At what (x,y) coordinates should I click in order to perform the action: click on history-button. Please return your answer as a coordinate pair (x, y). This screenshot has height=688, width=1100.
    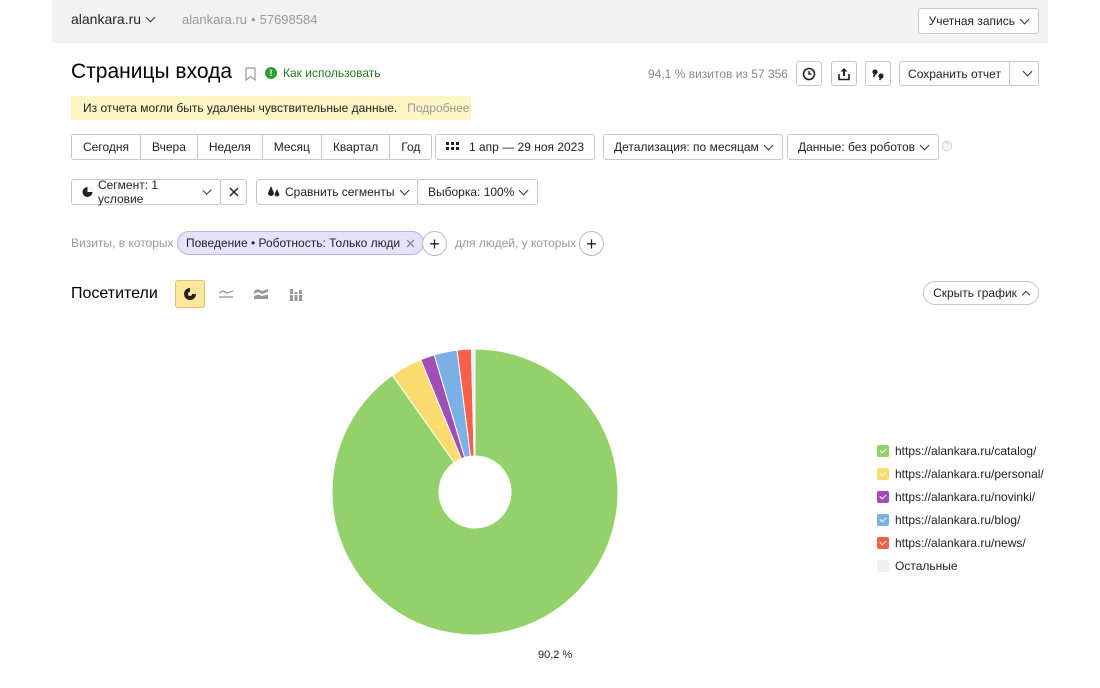
    Looking at the image, I should click on (809, 73).